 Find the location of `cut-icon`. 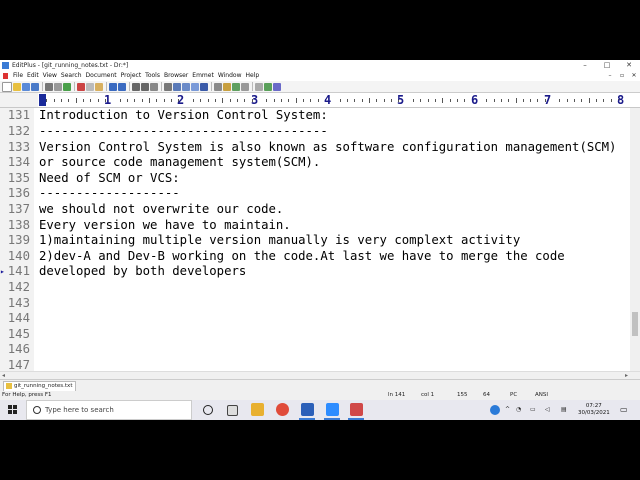

cut-icon is located at coordinates (81, 86).